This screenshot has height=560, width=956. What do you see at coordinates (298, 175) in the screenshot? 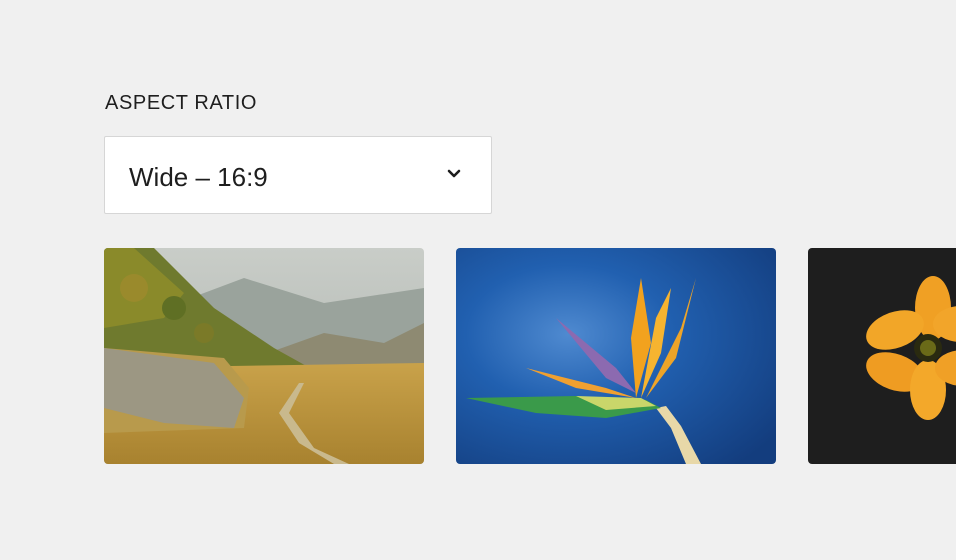
I see `aspect-ratio-select: Wide – 16:9` at bounding box center [298, 175].